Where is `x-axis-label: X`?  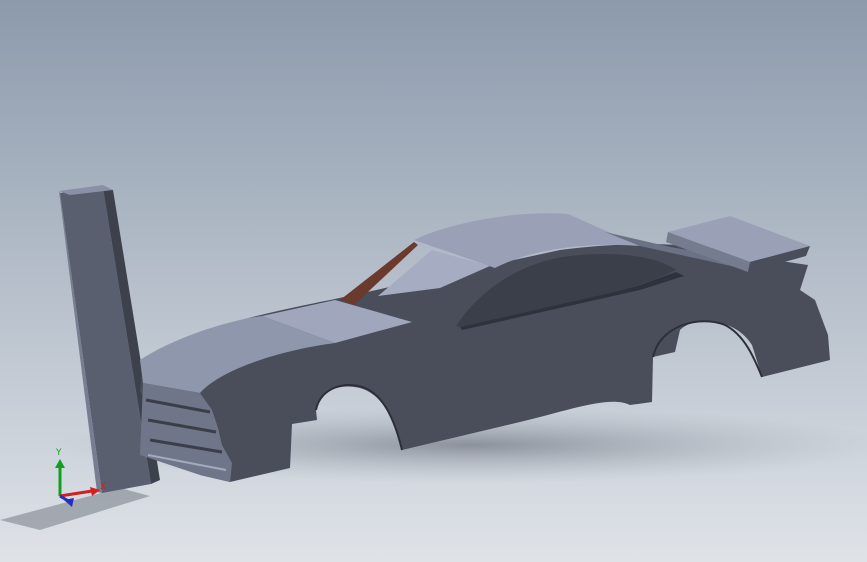 x-axis-label: X is located at coordinates (103, 487).